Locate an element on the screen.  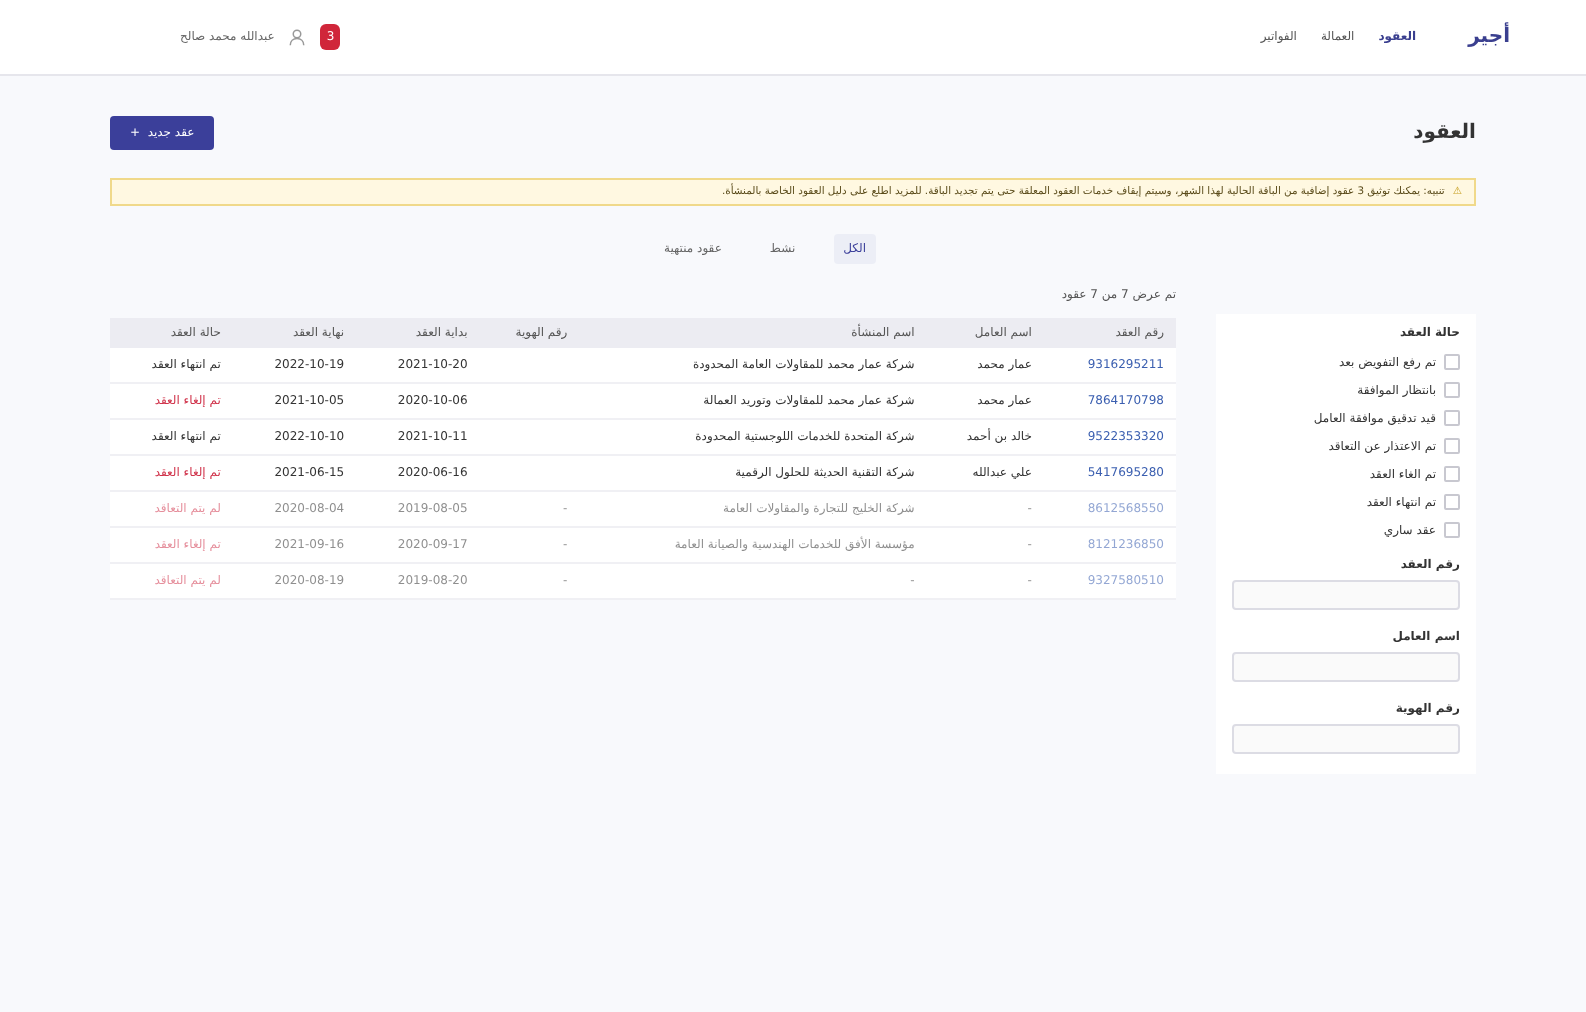
logo: أجير is located at coordinates (1489, 37).